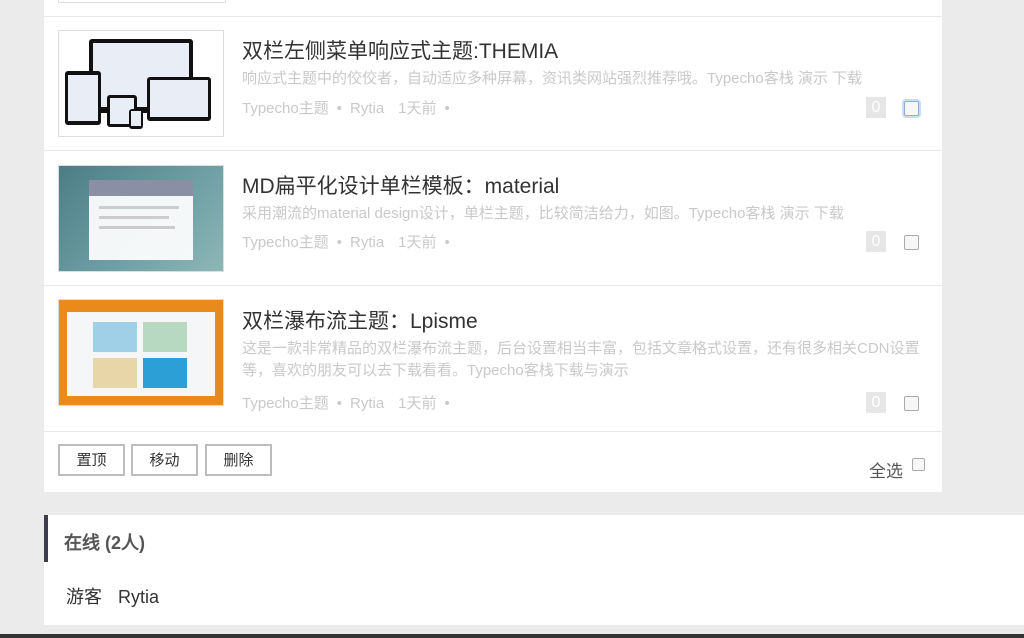 This screenshot has width=1024, height=638. What do you see at coordinates (512, 636) in the screenshot?
I see `bottom-border` at bounding box center [512, 636].